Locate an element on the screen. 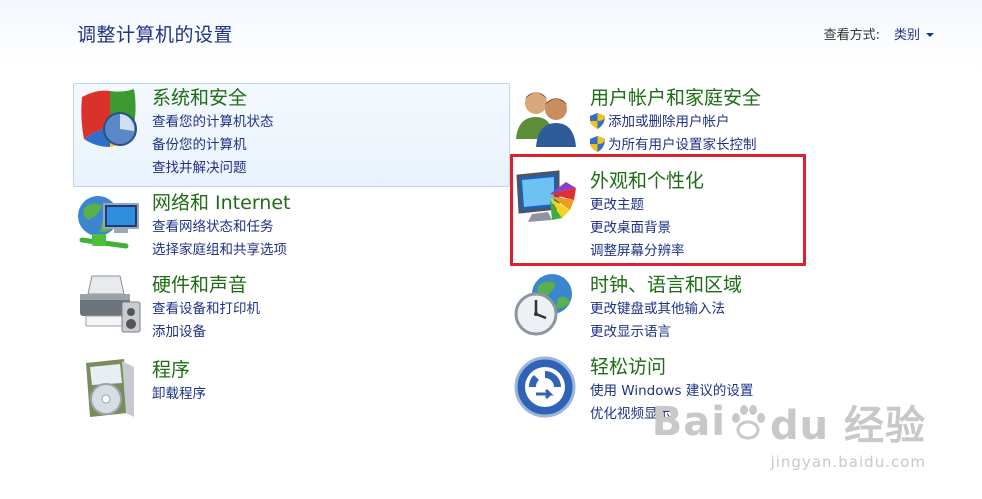 Image resolution: width=982 pixels, height=499 pixels. view-mode-value: 类别 is located at coordinates (906, 35).